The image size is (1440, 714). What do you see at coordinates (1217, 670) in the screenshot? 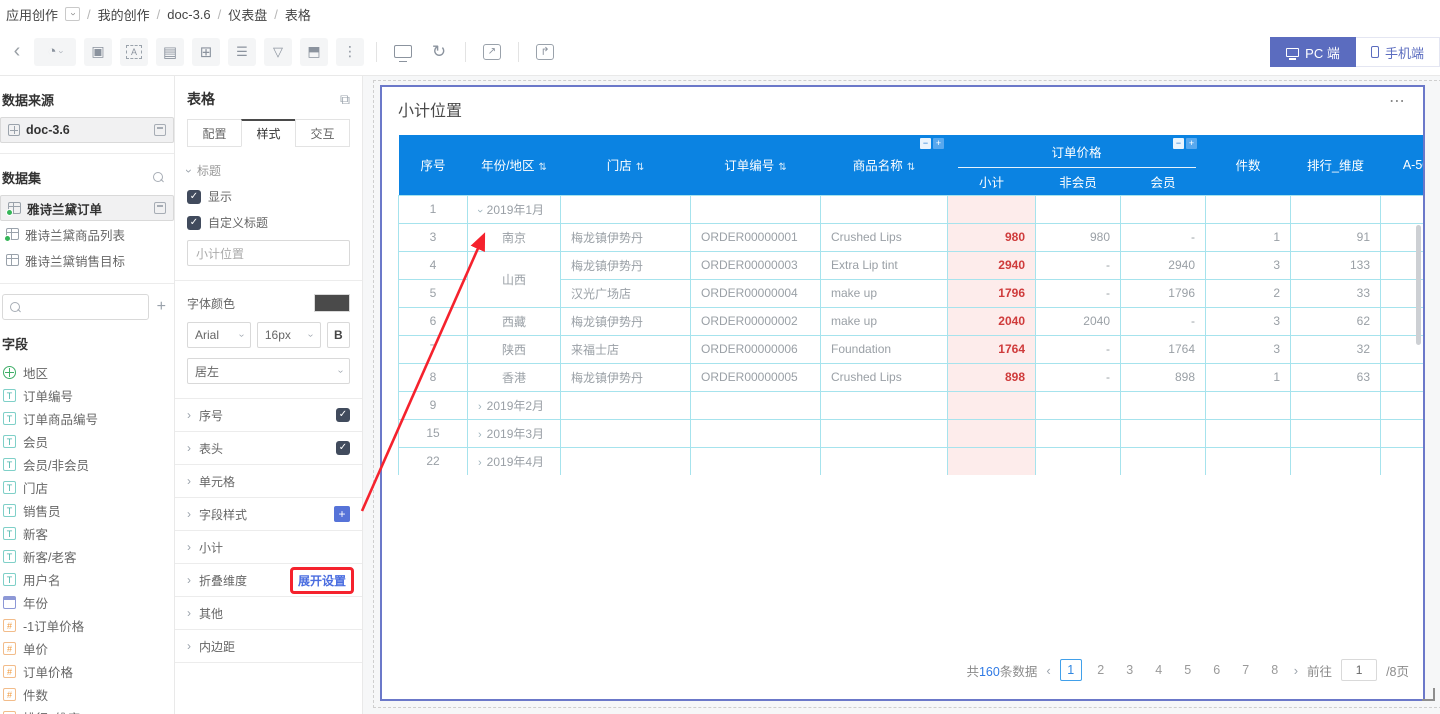
I see `page-button: 6` at bounding box center [1217, 670].